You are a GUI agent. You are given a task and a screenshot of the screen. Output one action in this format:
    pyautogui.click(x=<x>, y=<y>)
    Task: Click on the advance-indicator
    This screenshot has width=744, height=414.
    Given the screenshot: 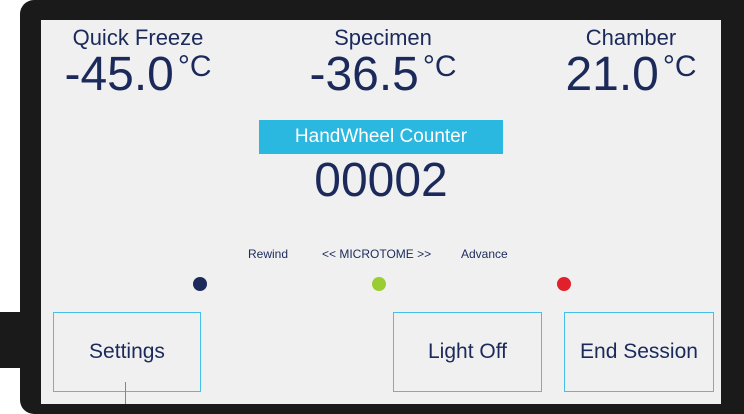 What is the action you would take?
    pyautogui.click(x=564, y=284)
    